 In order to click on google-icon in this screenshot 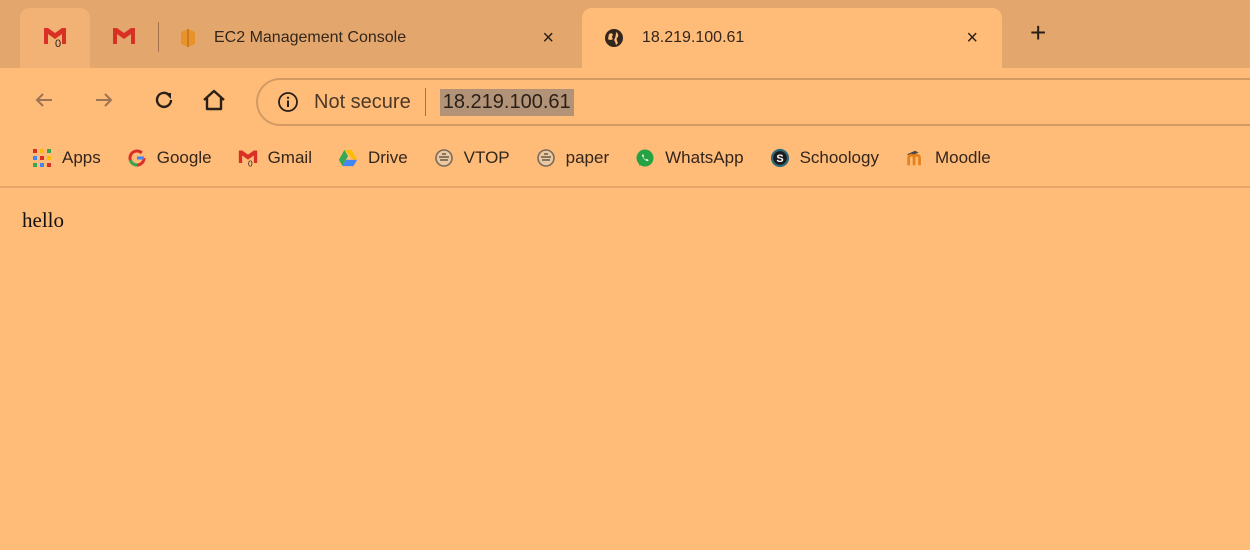, I will do `click(137, 158)`.